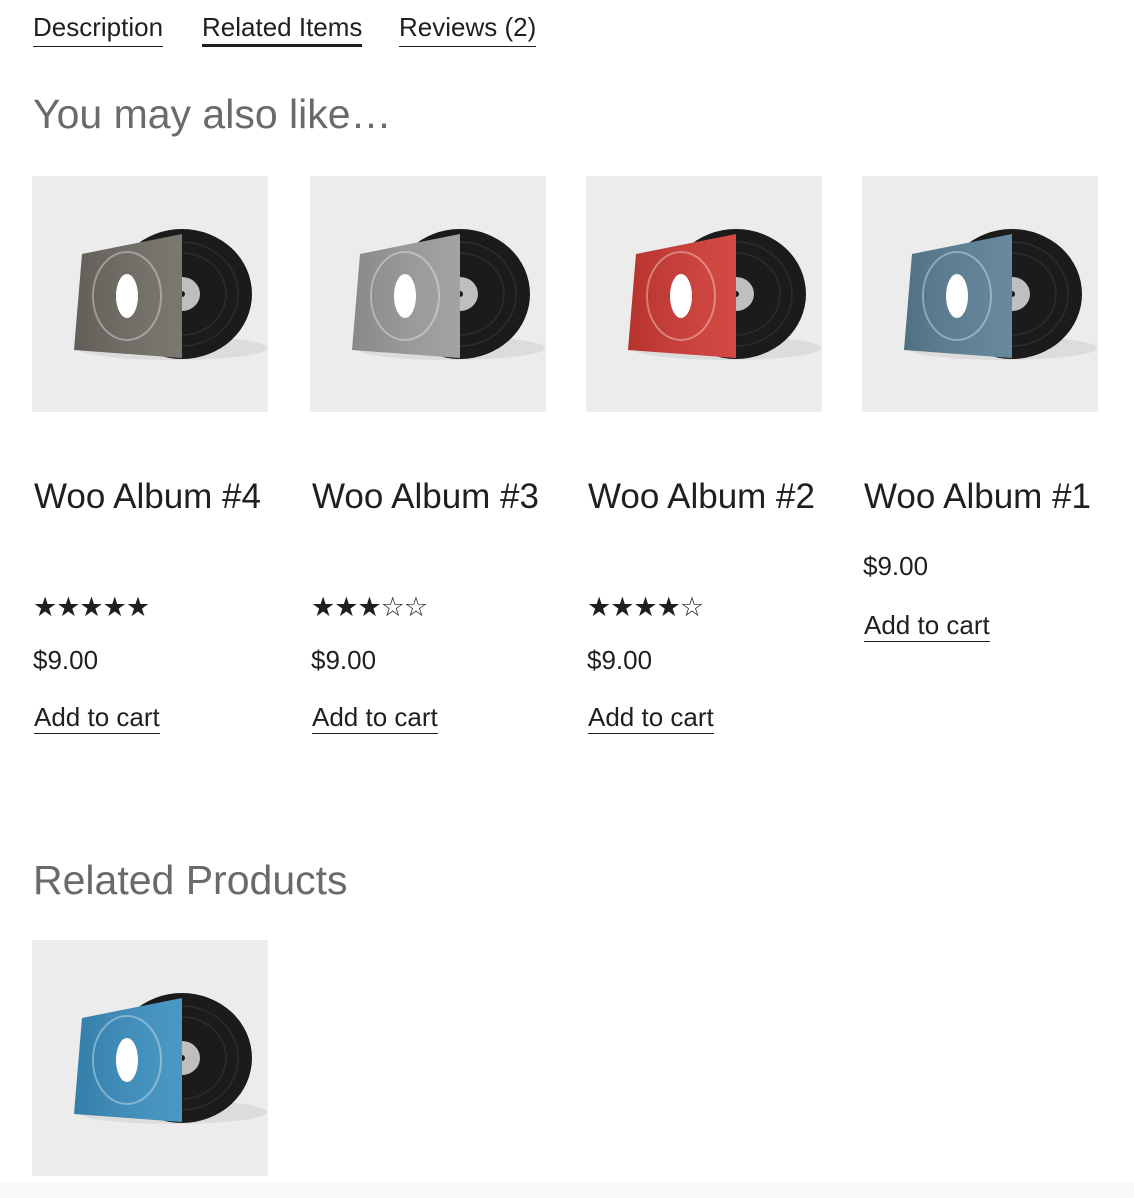 This screenshot has height=1198, width=1134. I want to click on product-card-album-4: Woo Album #4 ★★★★★ $9.00 Add to cart, so click(151, 455).